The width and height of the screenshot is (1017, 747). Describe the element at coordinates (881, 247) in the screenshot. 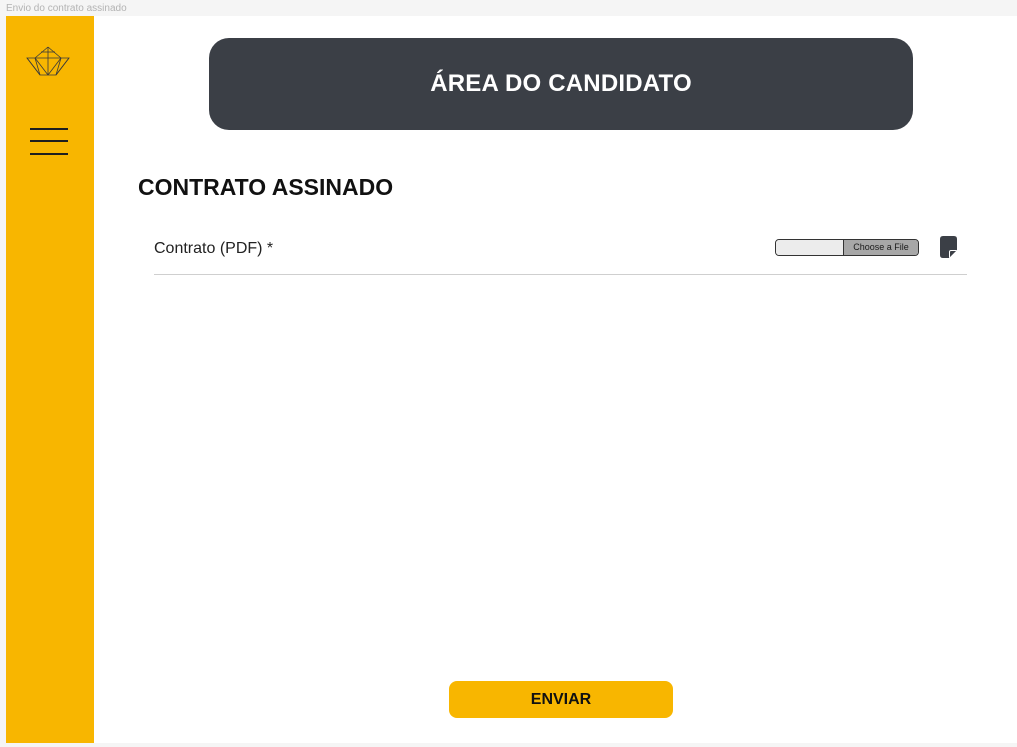

I see `choose-file-button: Choose a File` at that location.